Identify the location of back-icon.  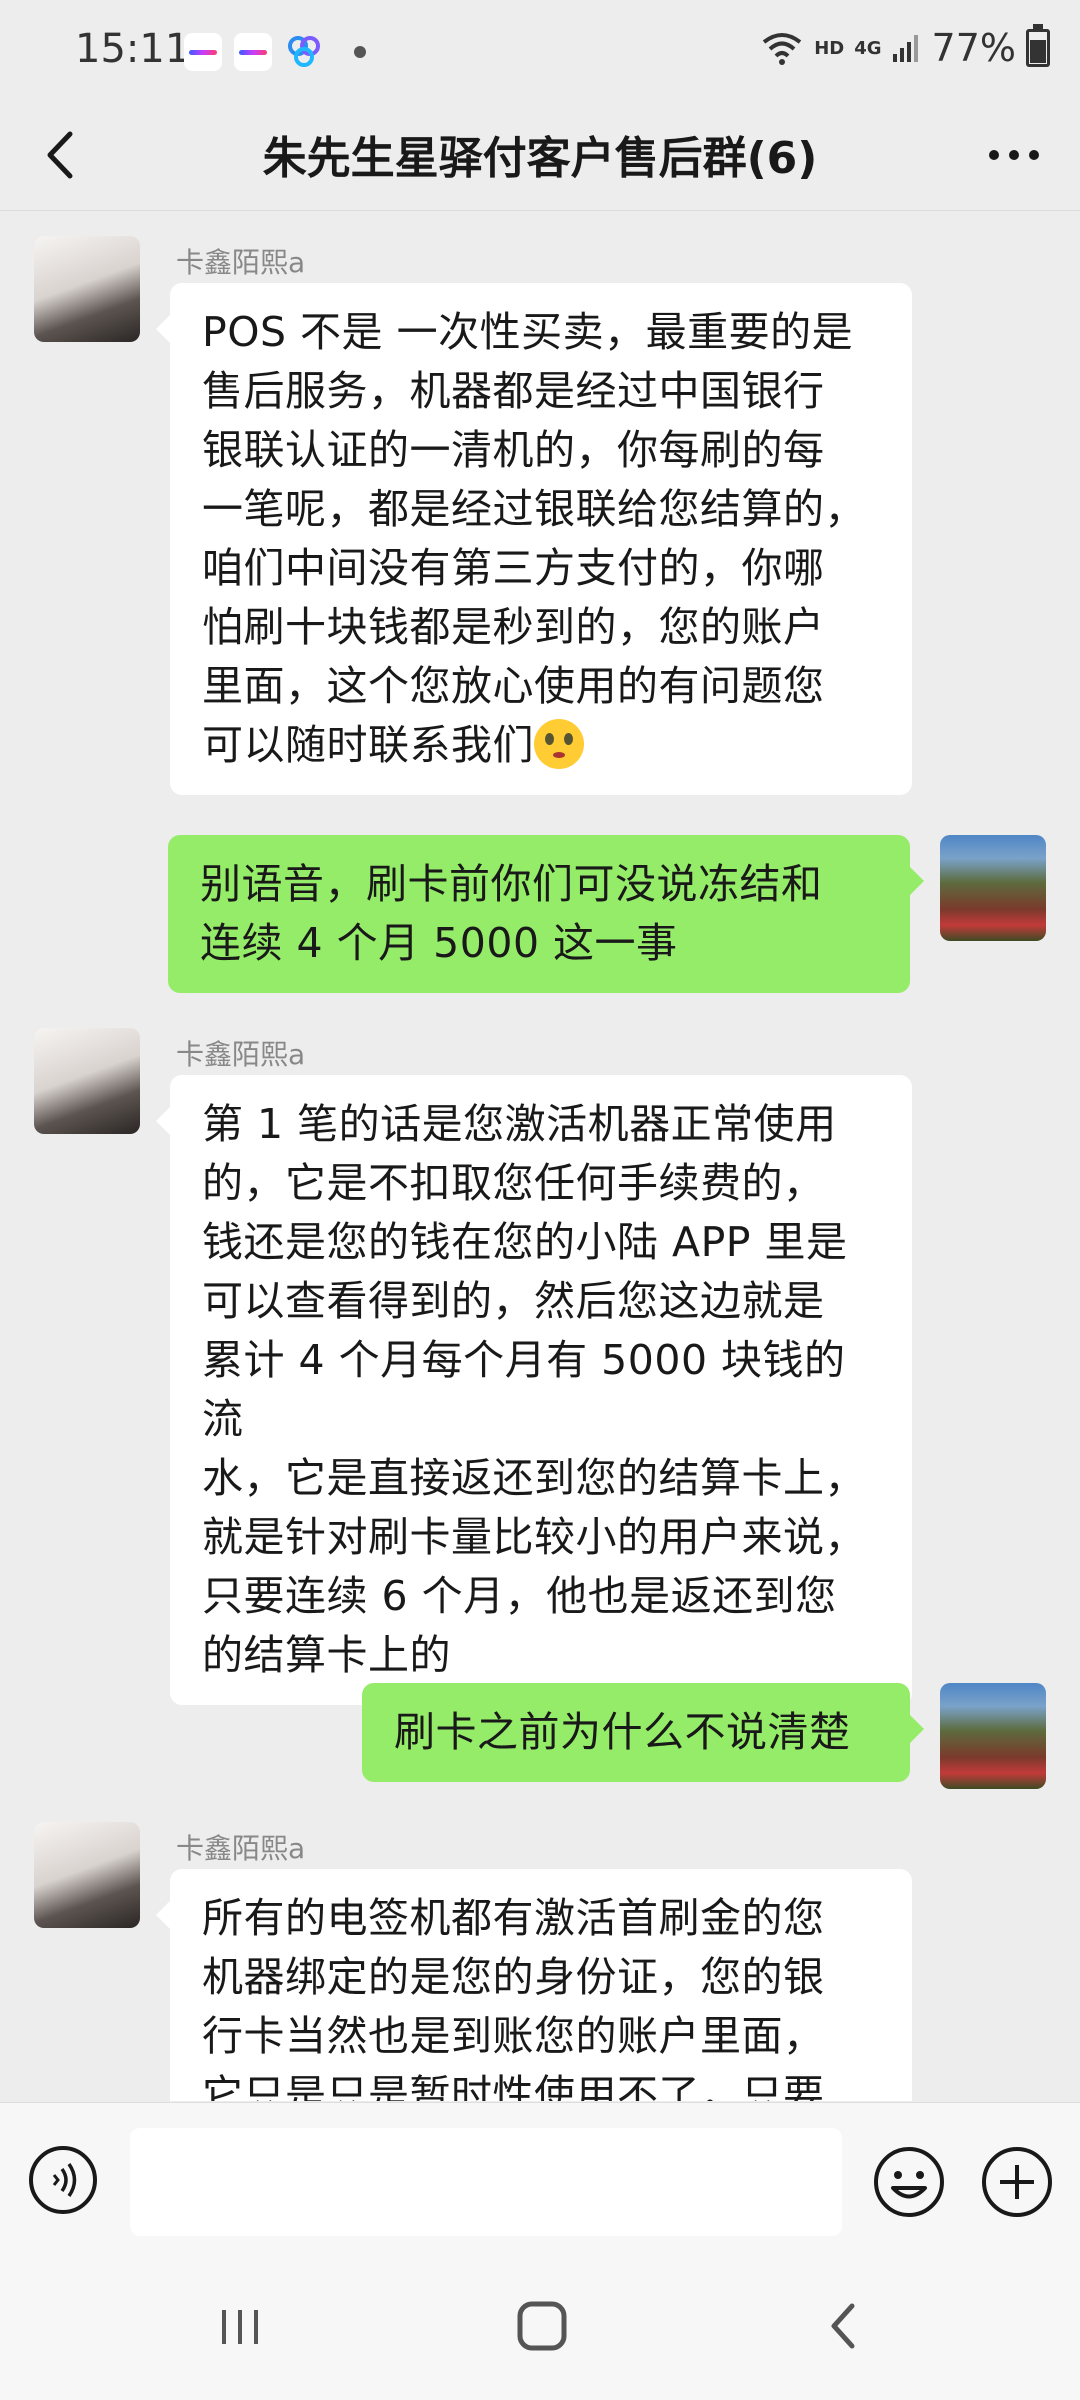
(63, 155).